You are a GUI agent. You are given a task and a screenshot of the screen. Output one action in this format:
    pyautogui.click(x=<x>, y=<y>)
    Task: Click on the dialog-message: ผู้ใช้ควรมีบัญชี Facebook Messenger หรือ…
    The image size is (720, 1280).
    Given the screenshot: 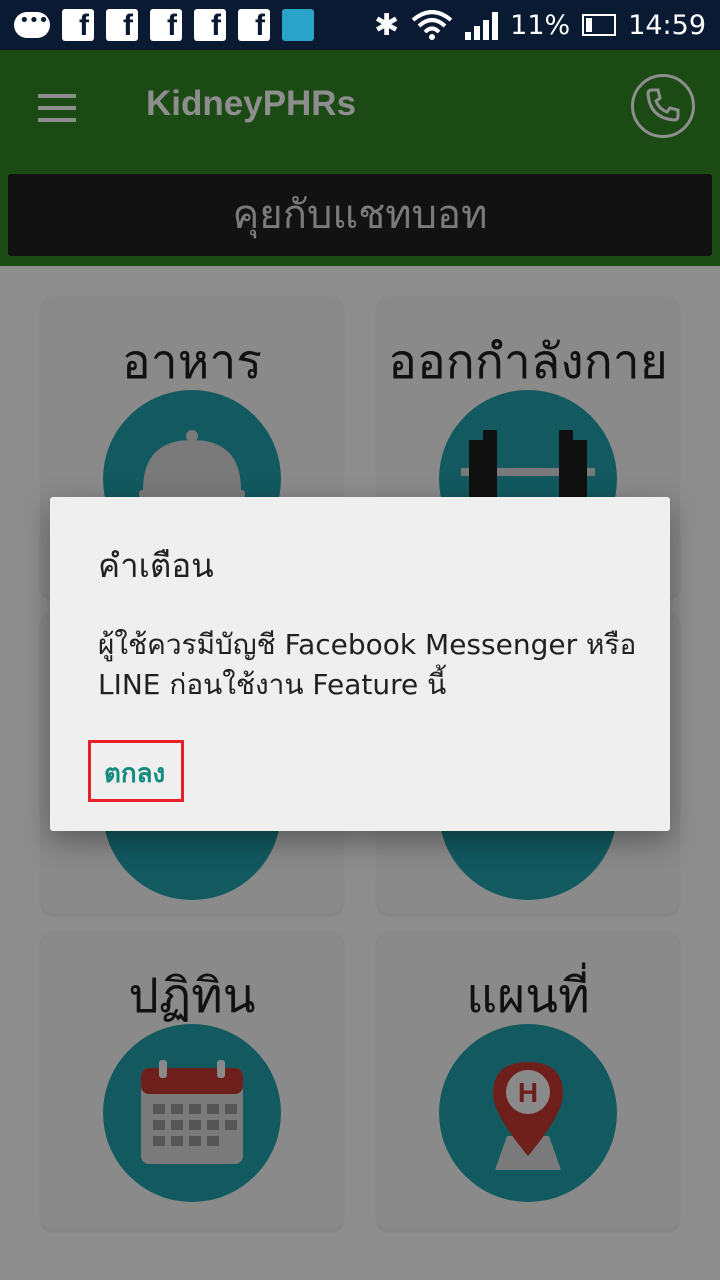 What is the action you would take?
    pyautogui.click(x=367, y=664)
    